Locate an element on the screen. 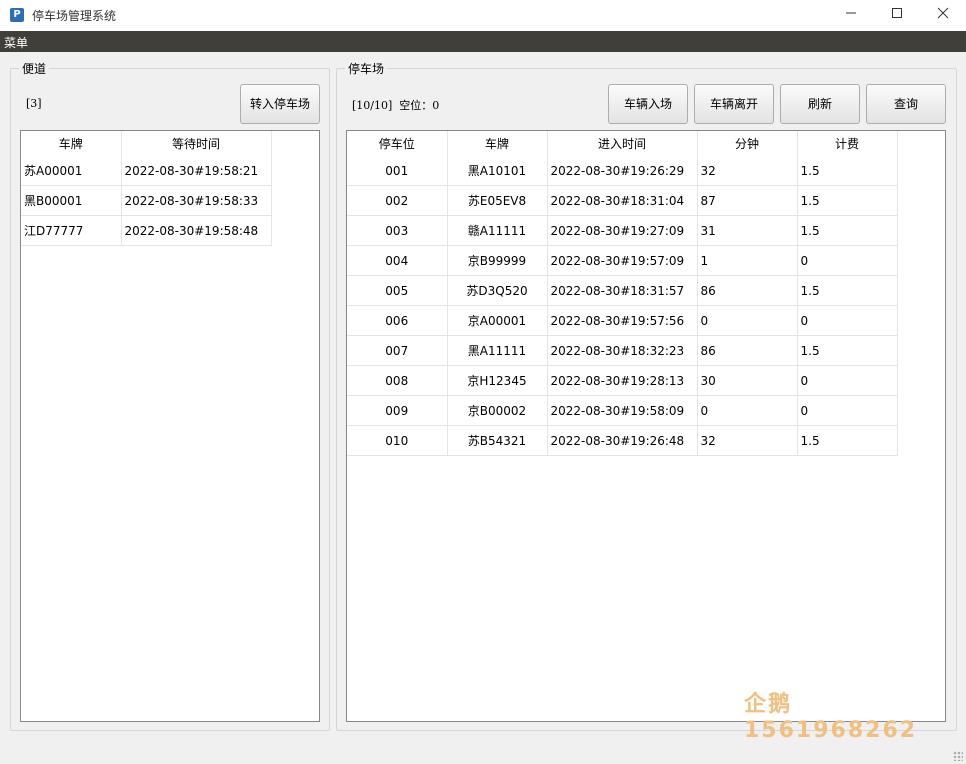  refresh-button: 刷新 is located at coordinates (820, 104).